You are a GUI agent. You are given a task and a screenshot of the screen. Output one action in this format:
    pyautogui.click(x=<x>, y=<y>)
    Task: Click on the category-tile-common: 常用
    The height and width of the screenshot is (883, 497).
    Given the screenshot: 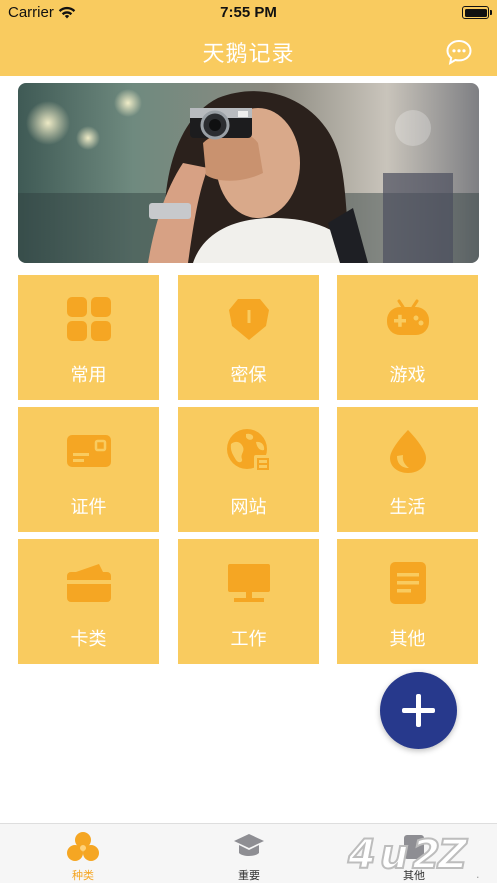 What is the action you would take?
    pyautogui.click(x=88, y=337)
    